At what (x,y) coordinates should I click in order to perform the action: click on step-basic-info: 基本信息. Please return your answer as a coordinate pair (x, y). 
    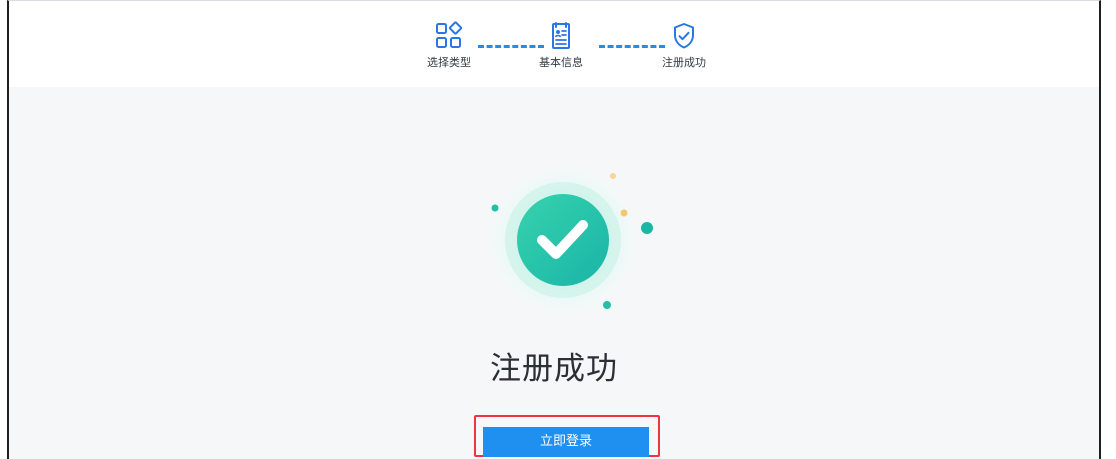
    Looking at the image, I should click on (561, 45).